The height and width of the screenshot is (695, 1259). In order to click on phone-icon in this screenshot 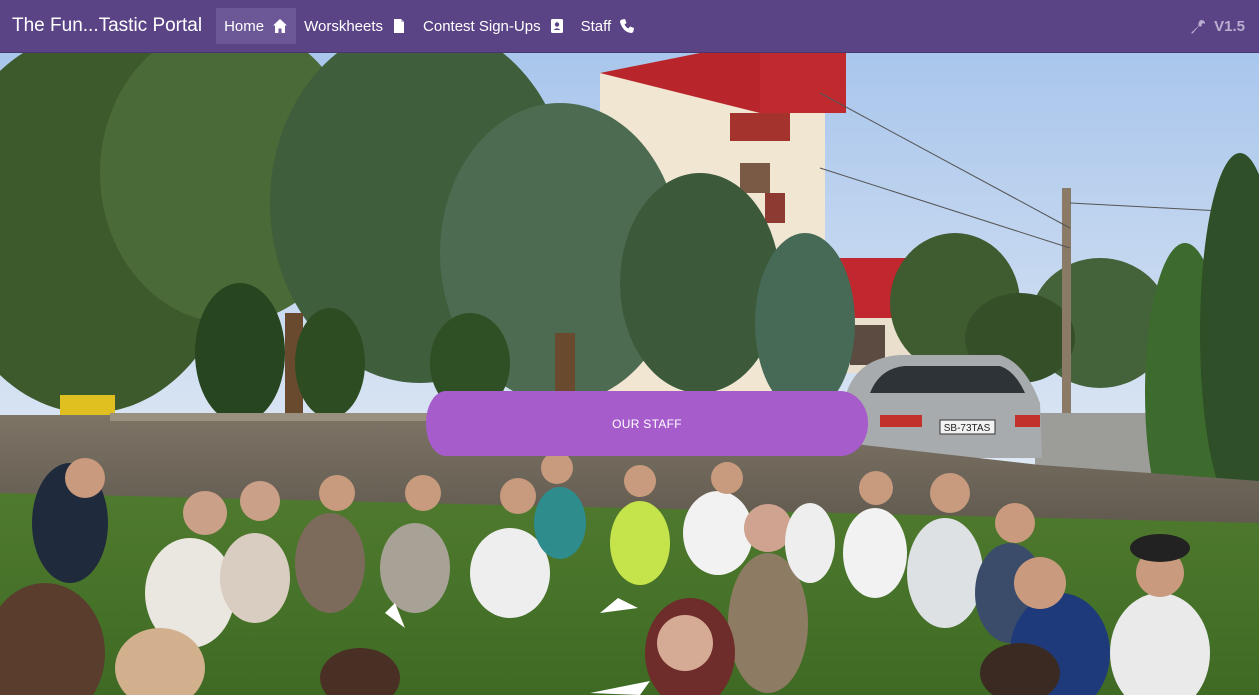, I will do `click(627, 26)`.